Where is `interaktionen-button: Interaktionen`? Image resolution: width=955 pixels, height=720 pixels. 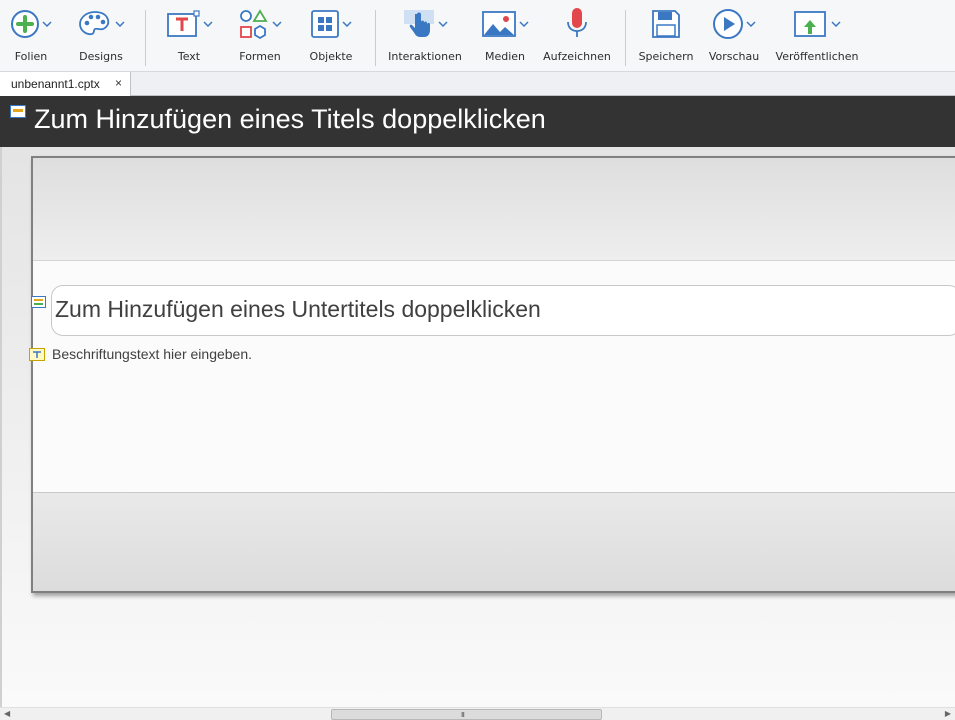
interaktionen-button: Interaktionen is located at coordinates (425, 37).